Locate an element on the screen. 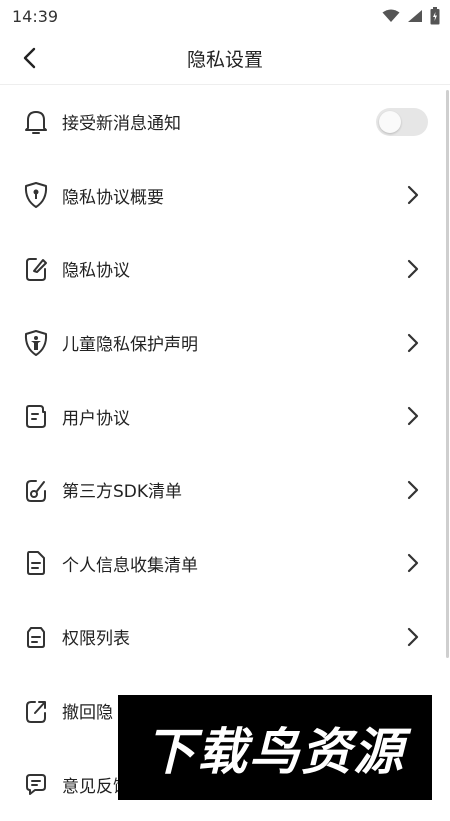 The image size is (450, 821). back-arrow-icon is located at coordinates (30, 58).